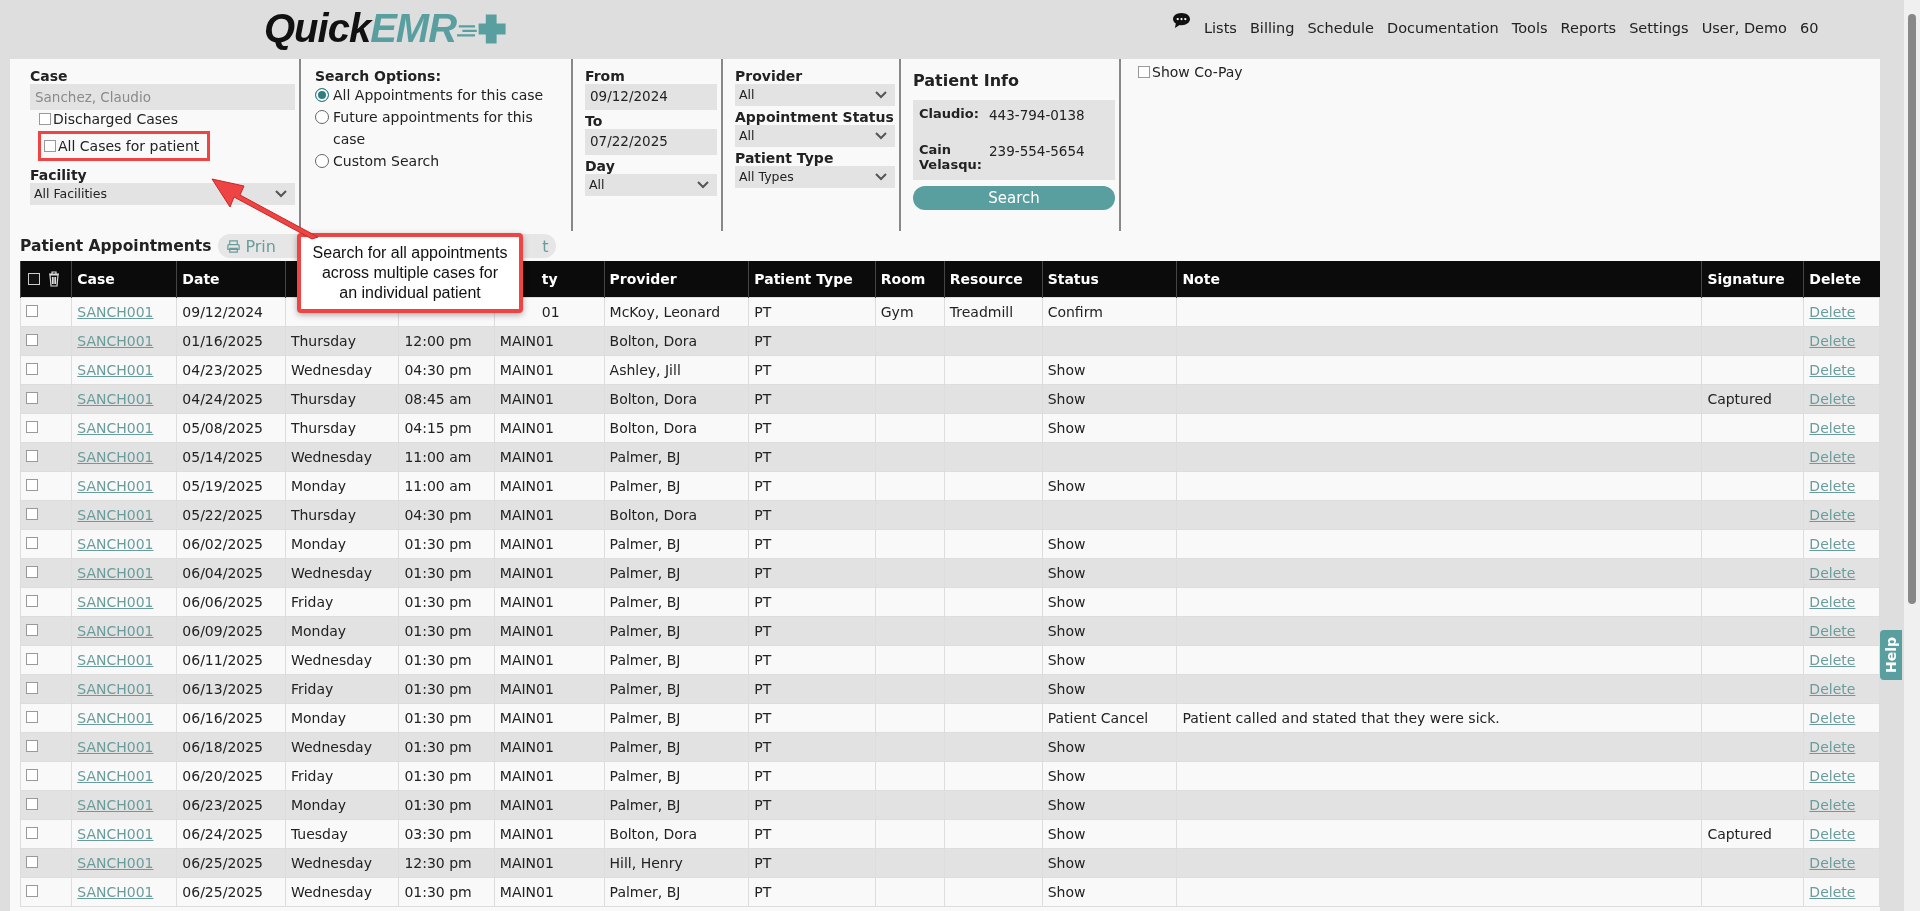  Describe the element at coordinates (1272, 28) in the screenshot. I see `nav-link: Billing` at that location.